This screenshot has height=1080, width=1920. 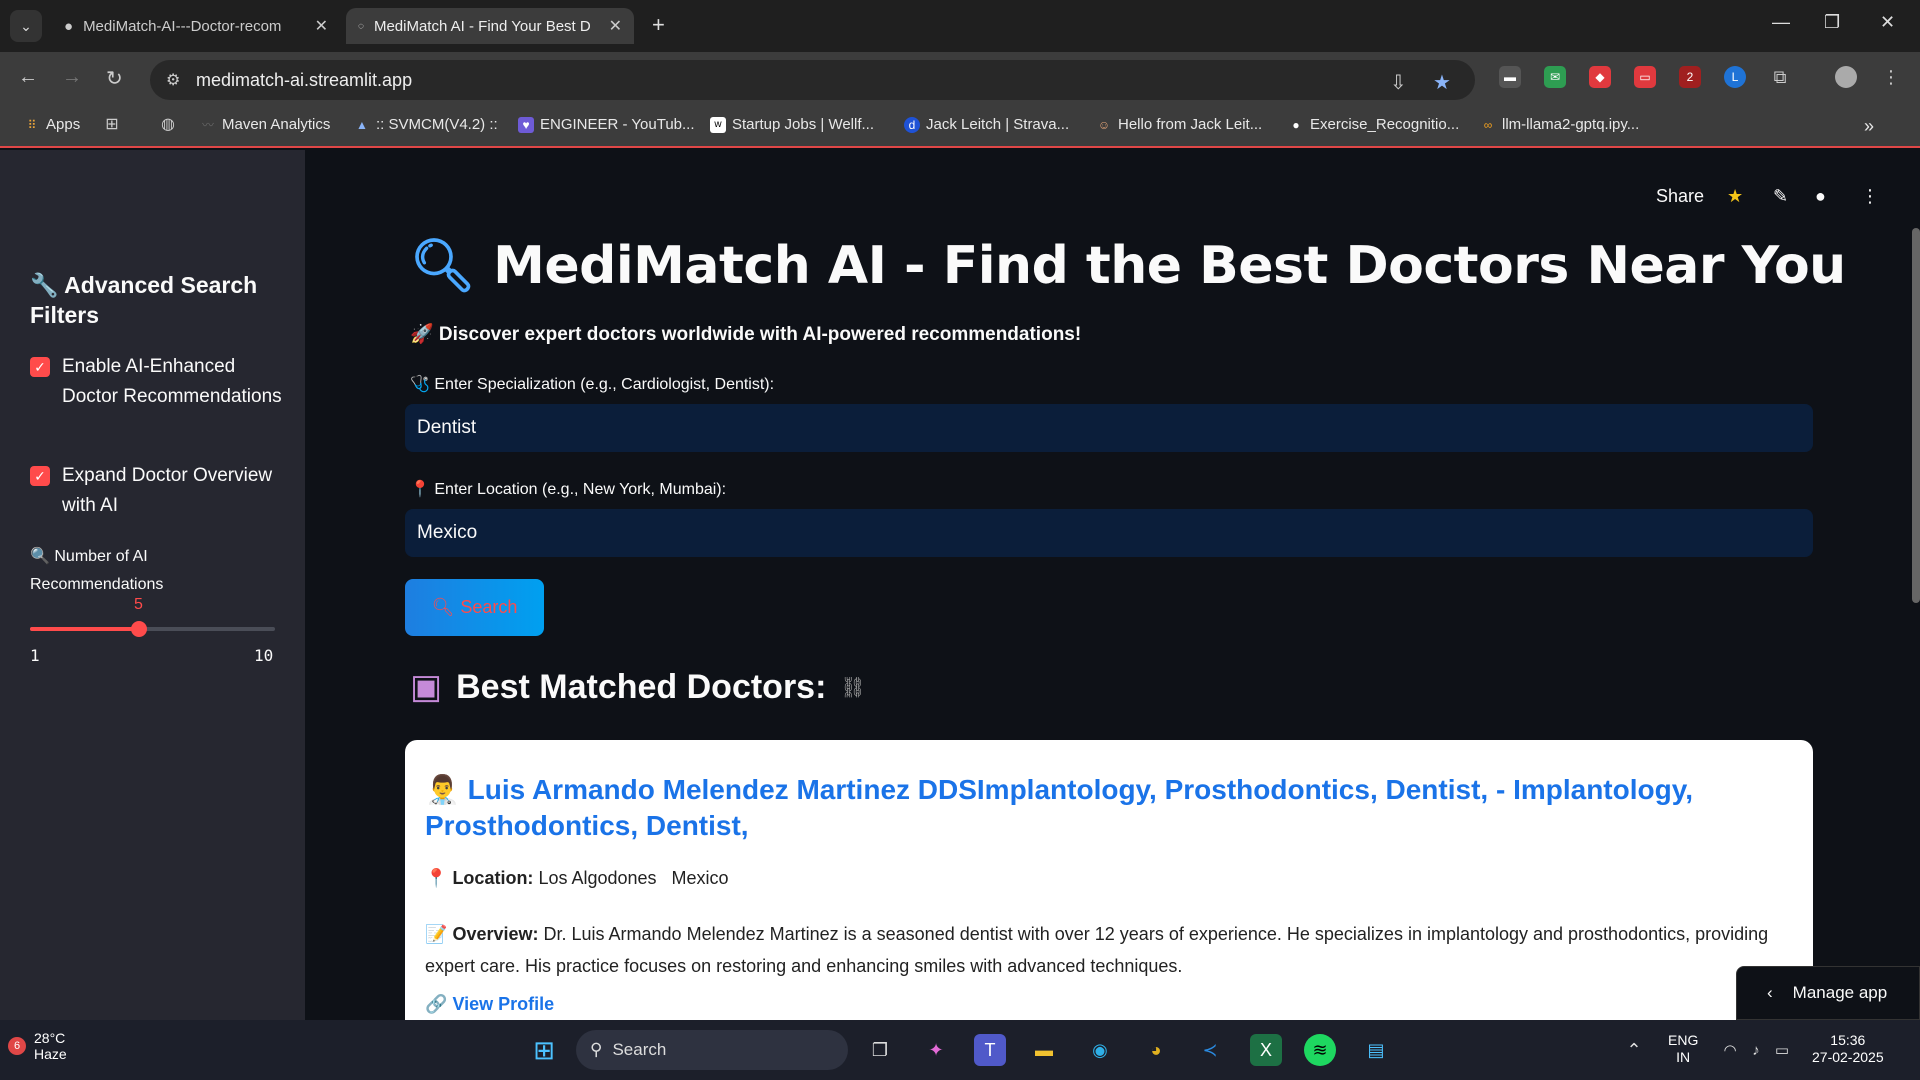 What do you see at coordinates (812, 80) in the screenshot?
I see `address-bar: ⚙ medimatch-ai.streamlit.app ⇩ ★` at bounding box center [812, 80].